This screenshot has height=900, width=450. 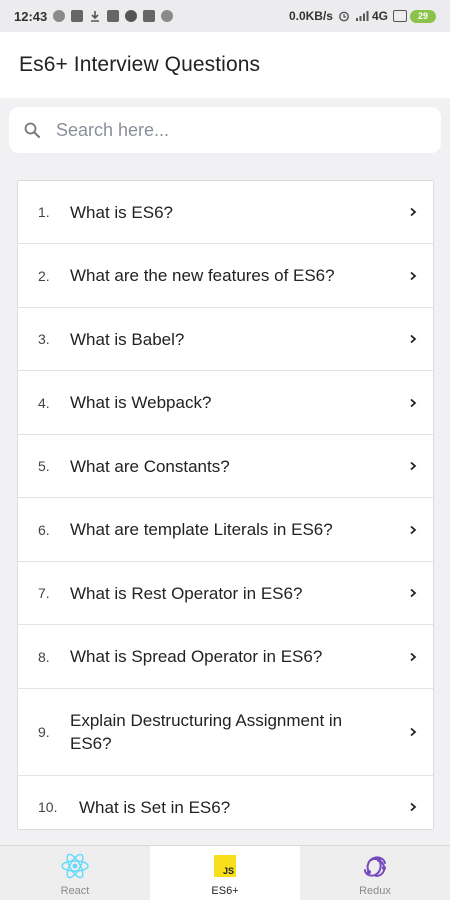 I want to click on list-item: 8. What is Spread Operator in ES6?, so click(x=225, y=657).